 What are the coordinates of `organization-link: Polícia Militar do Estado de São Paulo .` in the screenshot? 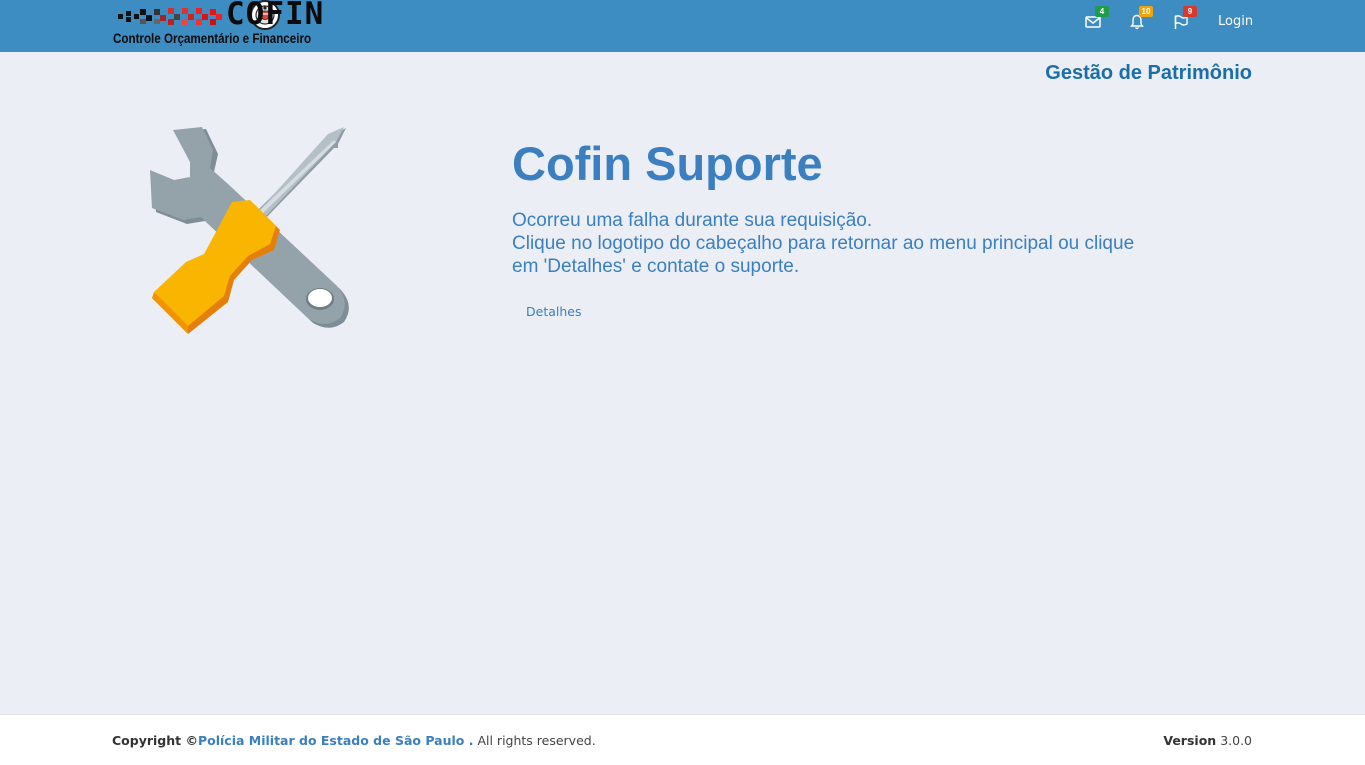 It's located at (335, 740).